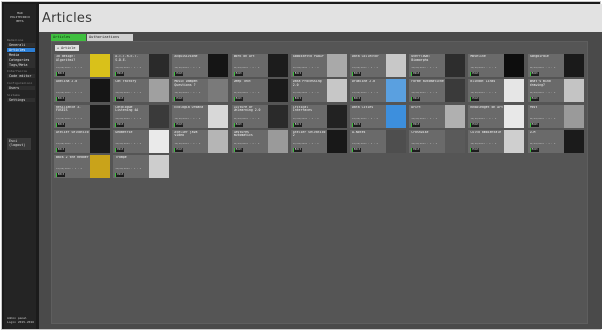 The height and width of the screenshot is (331, 604). What do you see at coordinates (67, 48) in the screenshot?
I see `add-article-button: + Article` at bounding box center [67, 48].